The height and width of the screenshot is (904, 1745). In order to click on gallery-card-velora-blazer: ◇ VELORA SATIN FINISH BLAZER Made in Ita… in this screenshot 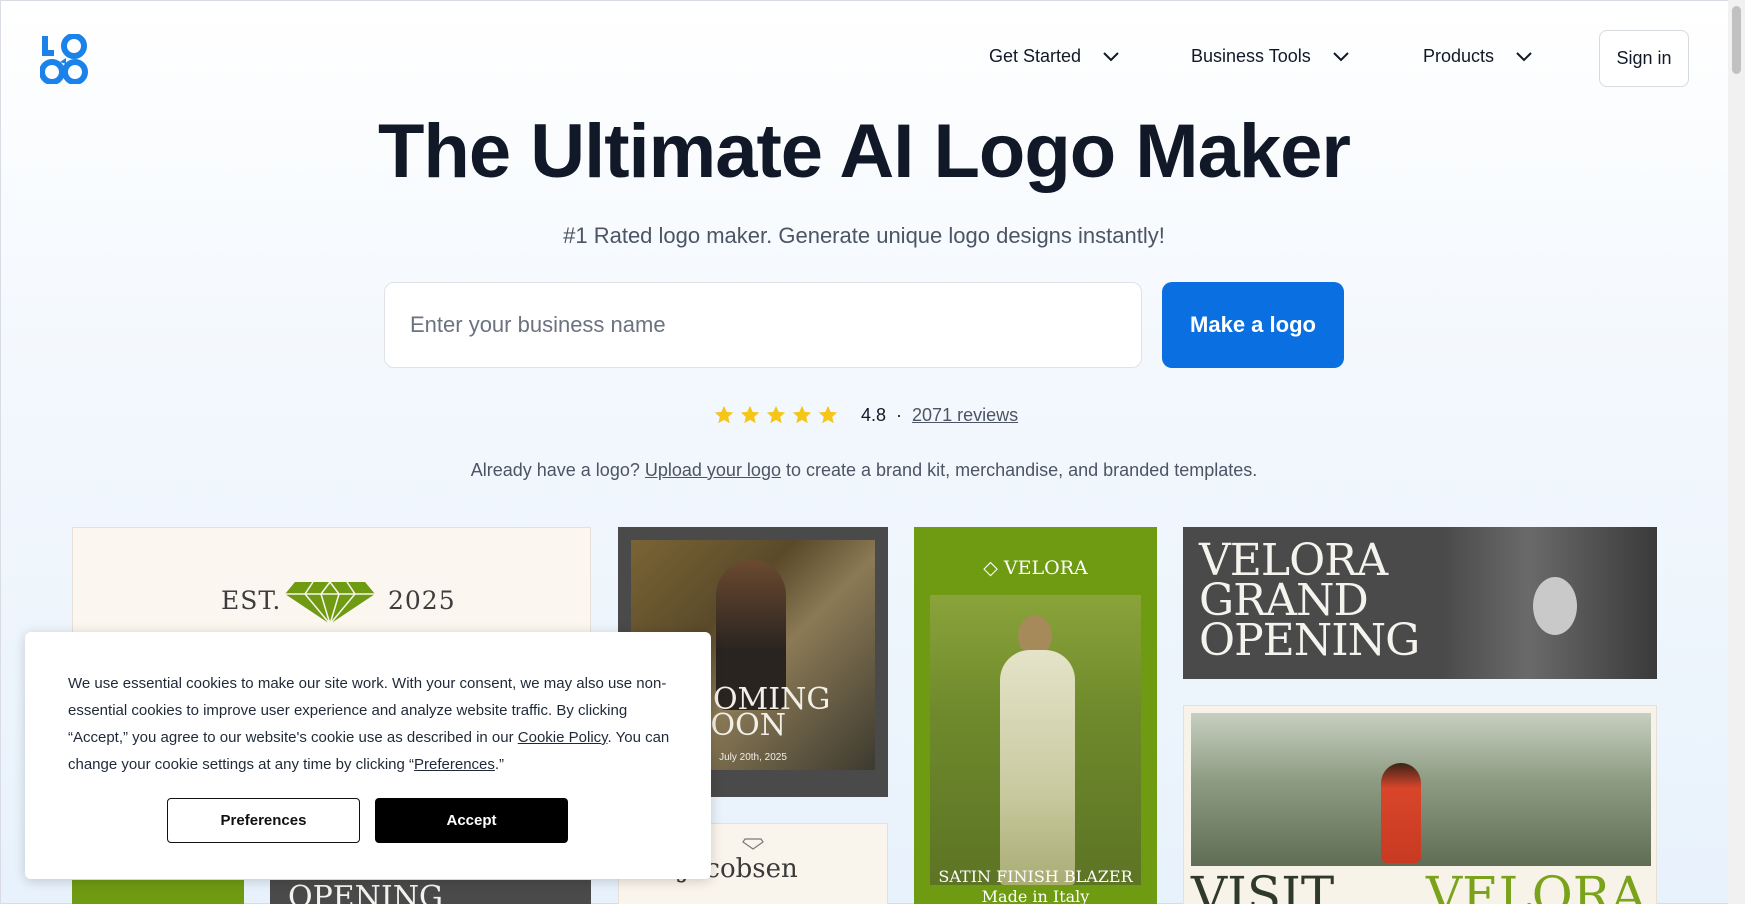, I will do `click(1035, 715)`.